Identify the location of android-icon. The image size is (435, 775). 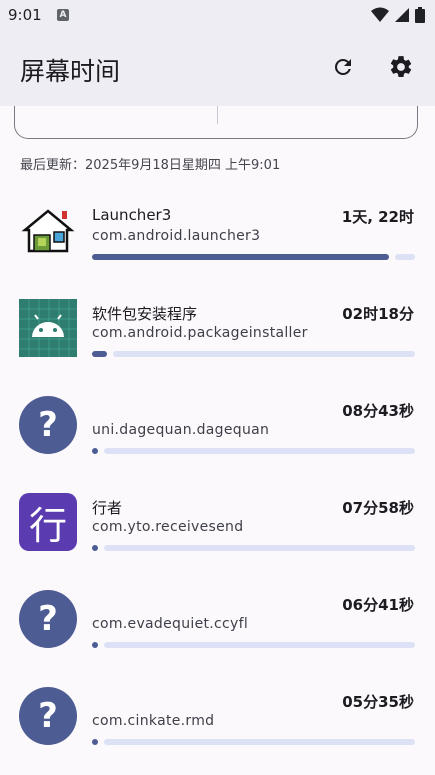
(48, 328).